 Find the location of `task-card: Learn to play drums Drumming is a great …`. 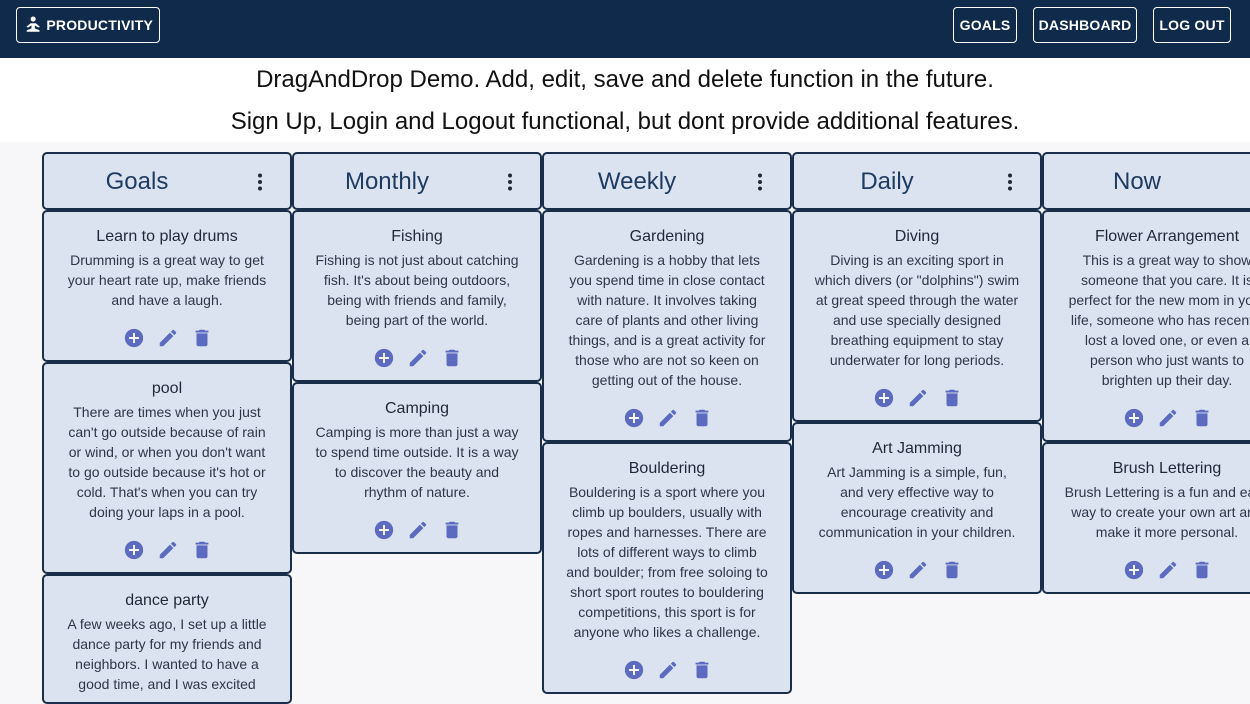

task-card: Learn to play drums Drumming is a great … is located at coordinates (167, 286).